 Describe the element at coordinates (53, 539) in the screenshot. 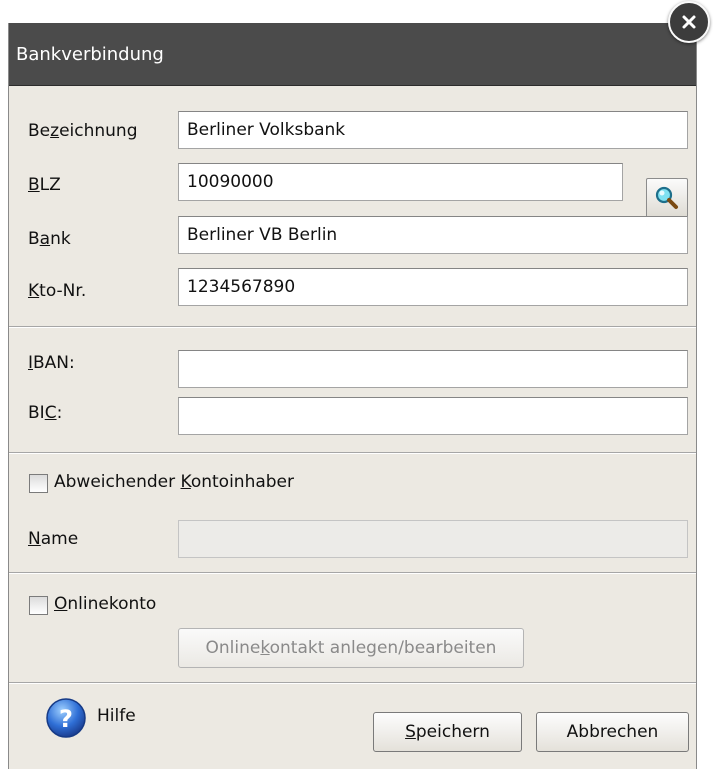

I see `name-label: Name` at that location.